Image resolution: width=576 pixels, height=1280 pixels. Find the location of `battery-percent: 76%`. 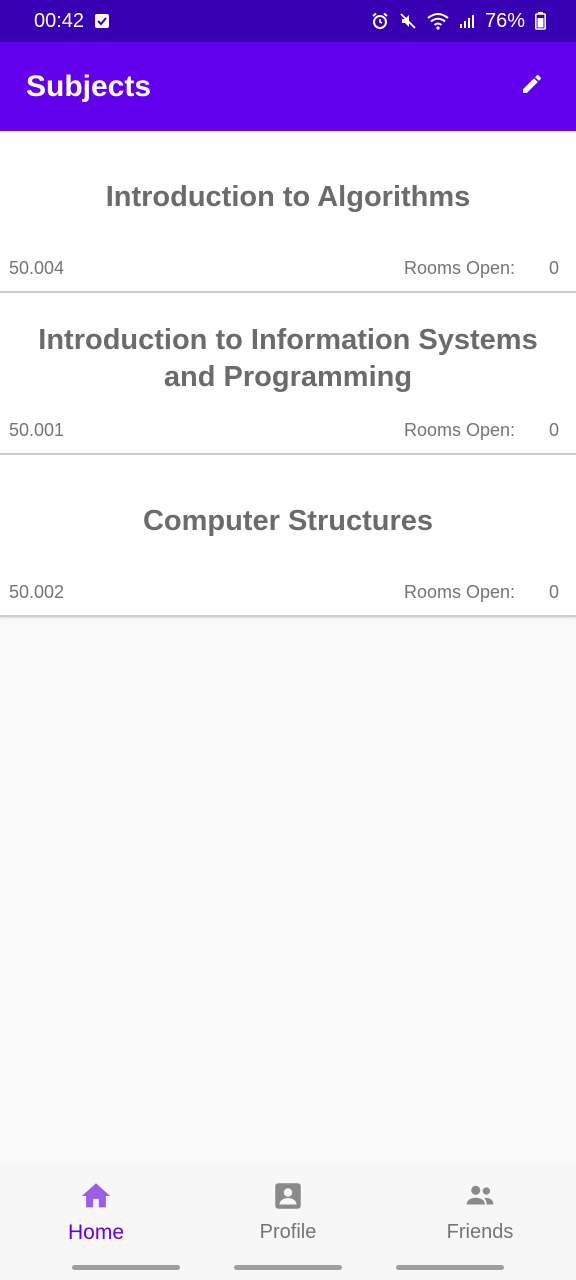

battery-percent: 76% is located at coordinates (504, 20).